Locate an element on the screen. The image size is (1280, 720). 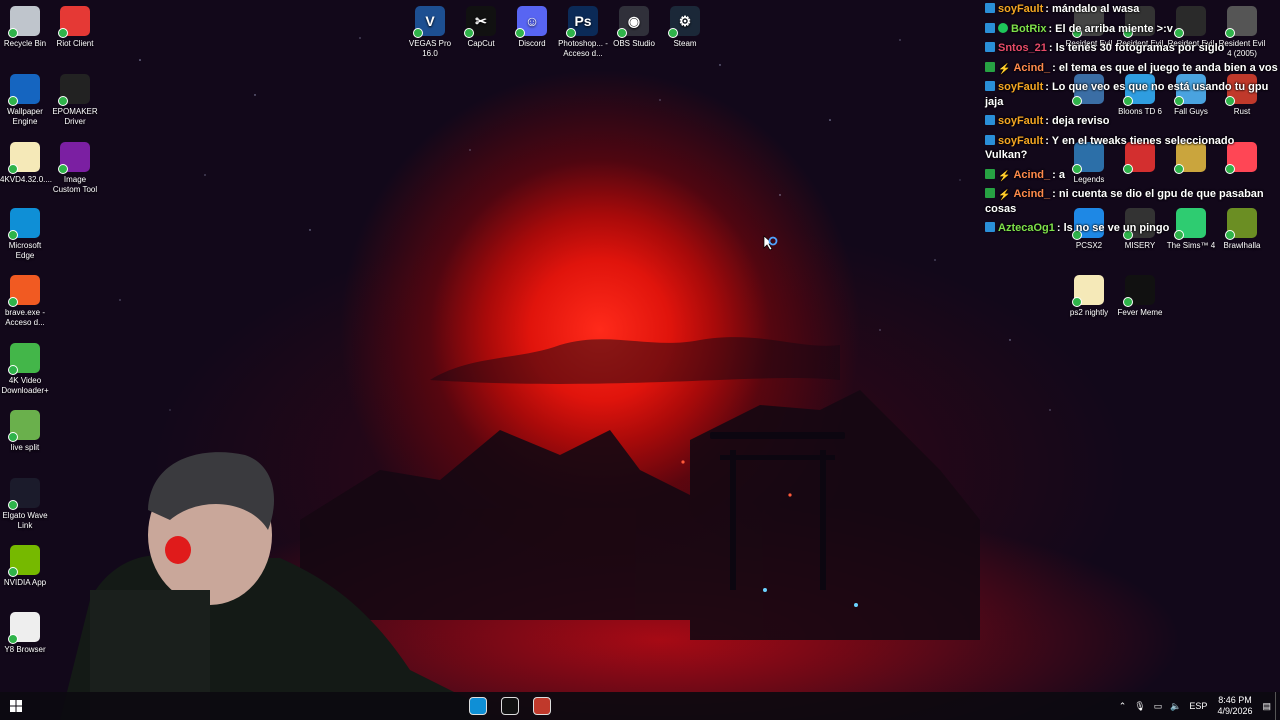
desktop-shortcut: ◉ OBS Studio is located at coordinates (634, 27).